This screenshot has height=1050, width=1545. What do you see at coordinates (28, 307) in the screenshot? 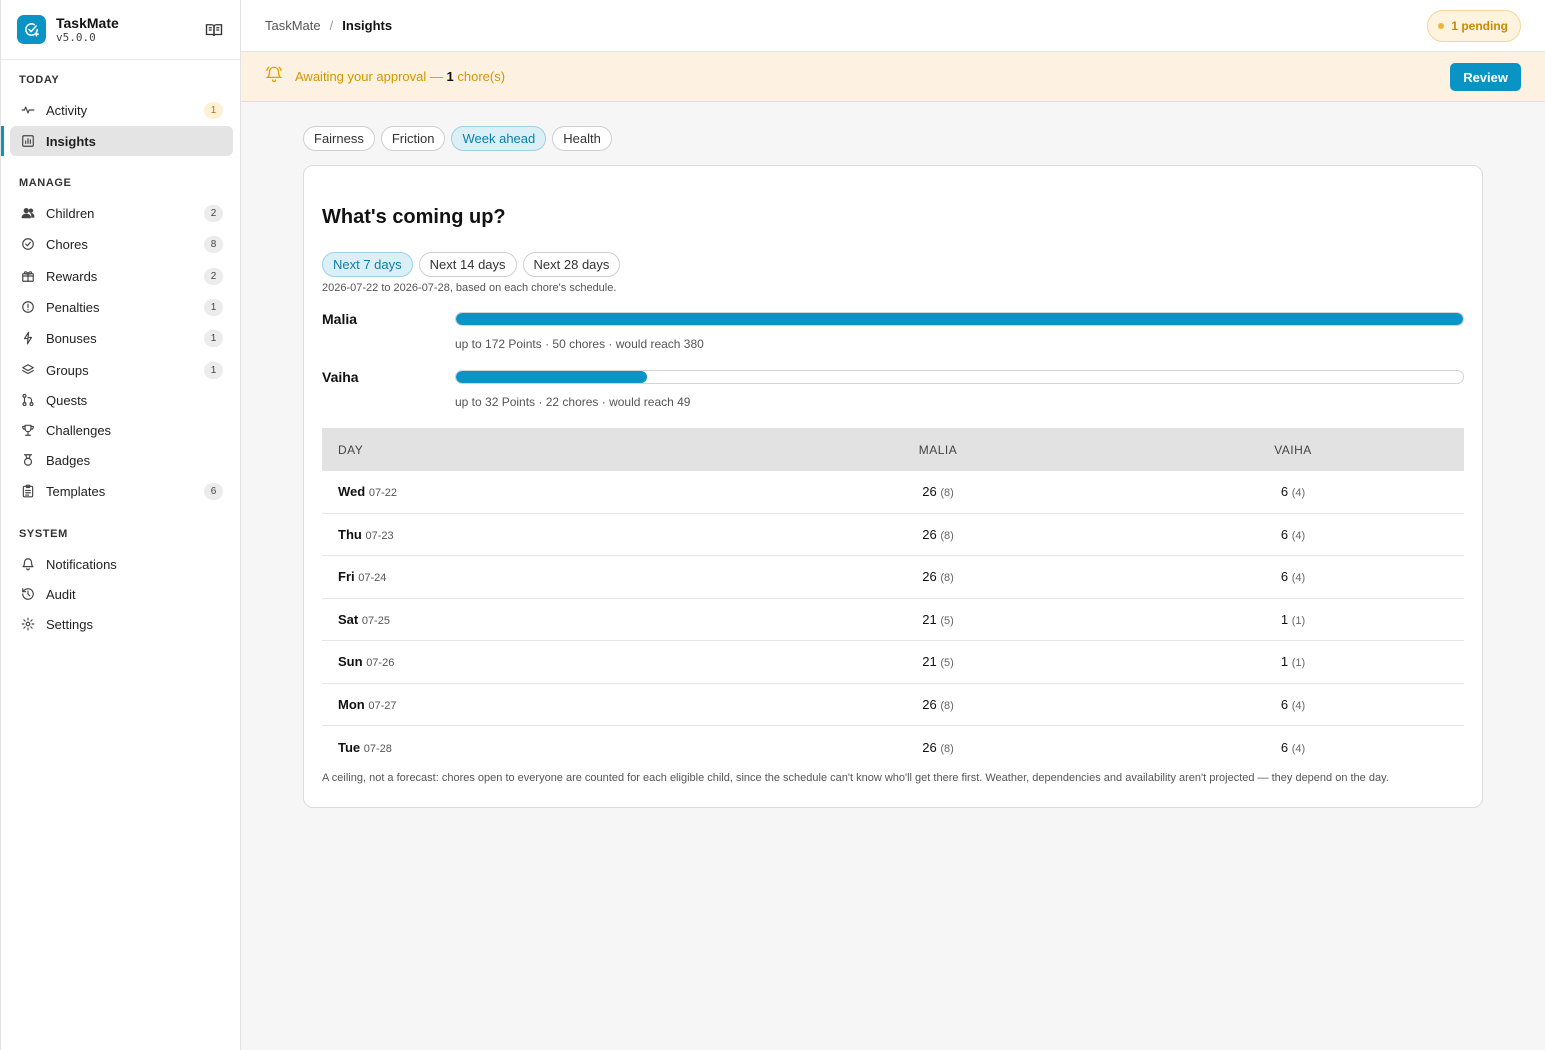
I see `alert-circle-icon` at bounding box center [28, 307].